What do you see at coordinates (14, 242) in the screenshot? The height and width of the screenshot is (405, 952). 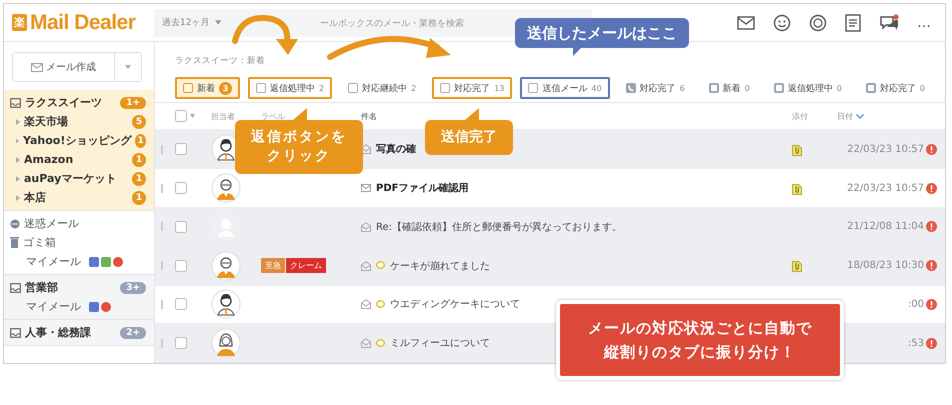 I see `trash-icon` at bounding box center [14, 242].